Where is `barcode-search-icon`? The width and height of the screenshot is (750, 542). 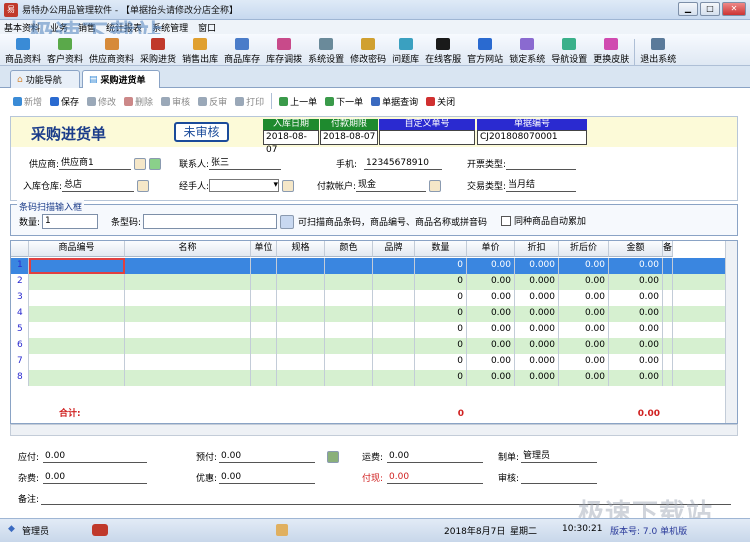
barcode-search-icon is located at coordinates (287, 221).